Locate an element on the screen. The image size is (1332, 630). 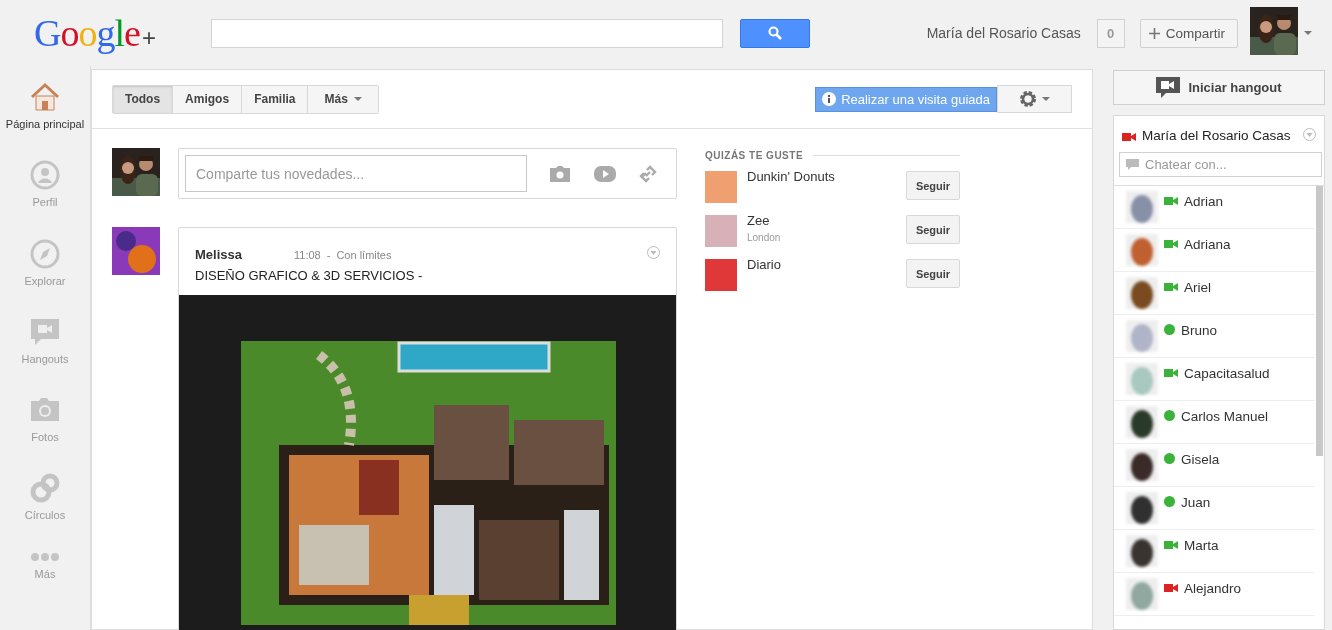
logo: Google+ is located at coordinates (122, 33).